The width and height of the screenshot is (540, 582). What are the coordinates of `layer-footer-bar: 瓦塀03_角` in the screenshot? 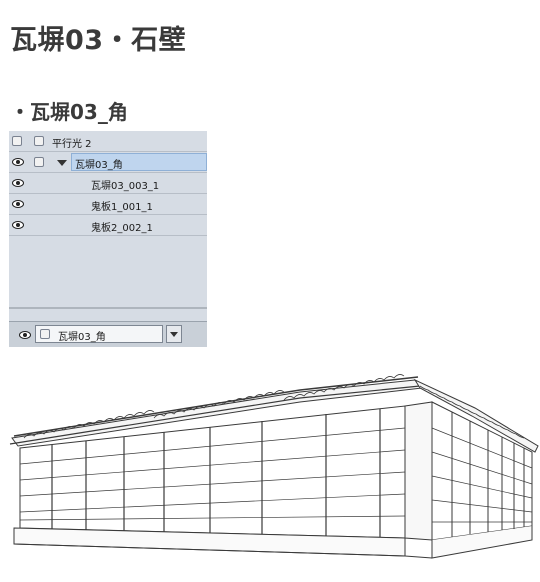 It's located at (108, 334).